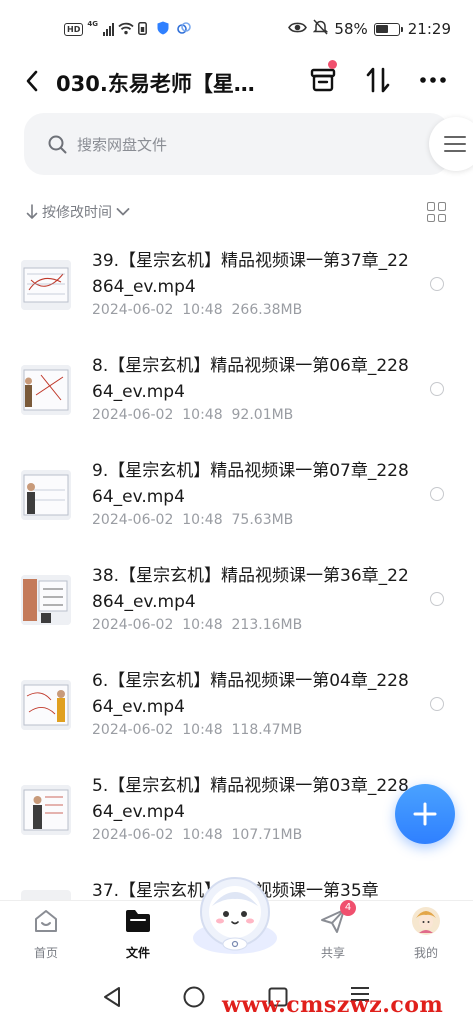 Image resolution: width=473 pixels, height=1024 pixels. I want to click on plus-icon, so click(425, 814).